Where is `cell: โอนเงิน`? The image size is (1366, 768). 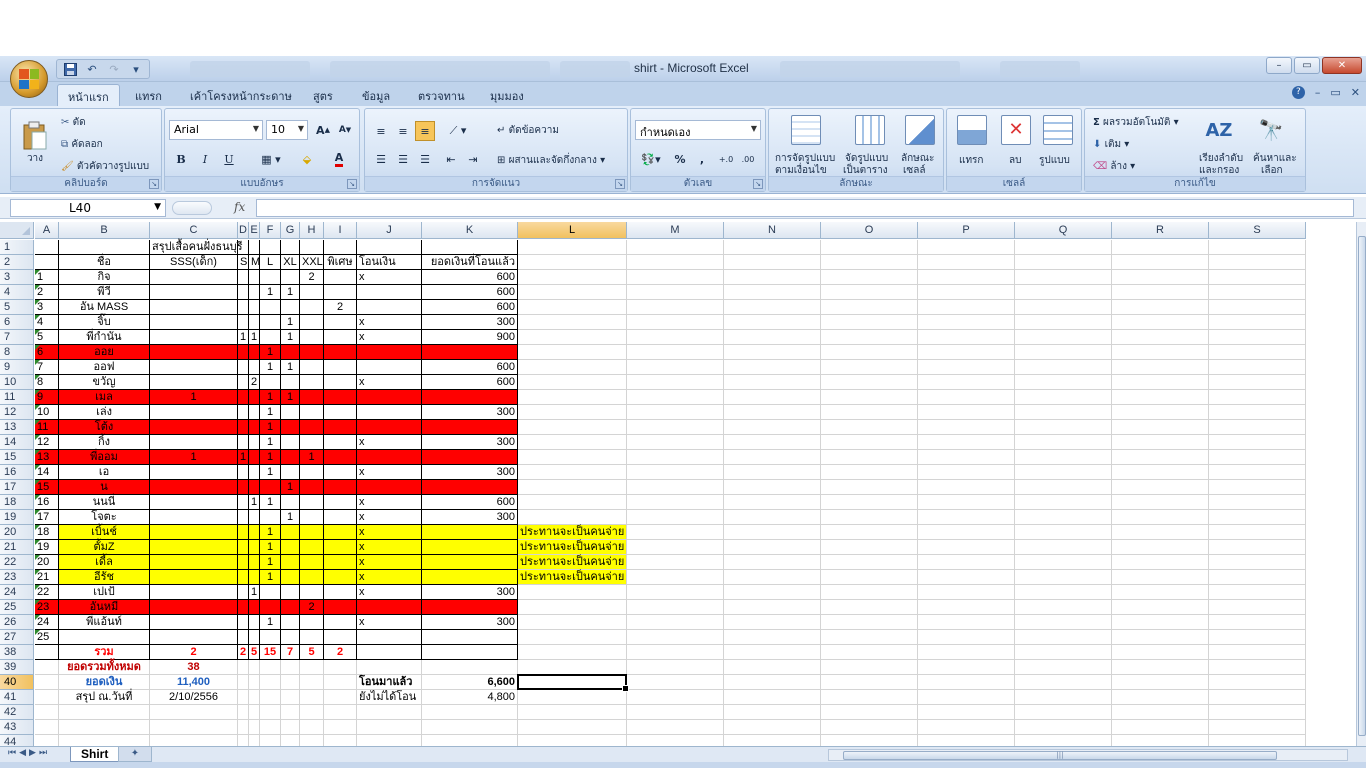
cell: โอนเงิน is located at coordinates (389, 262).